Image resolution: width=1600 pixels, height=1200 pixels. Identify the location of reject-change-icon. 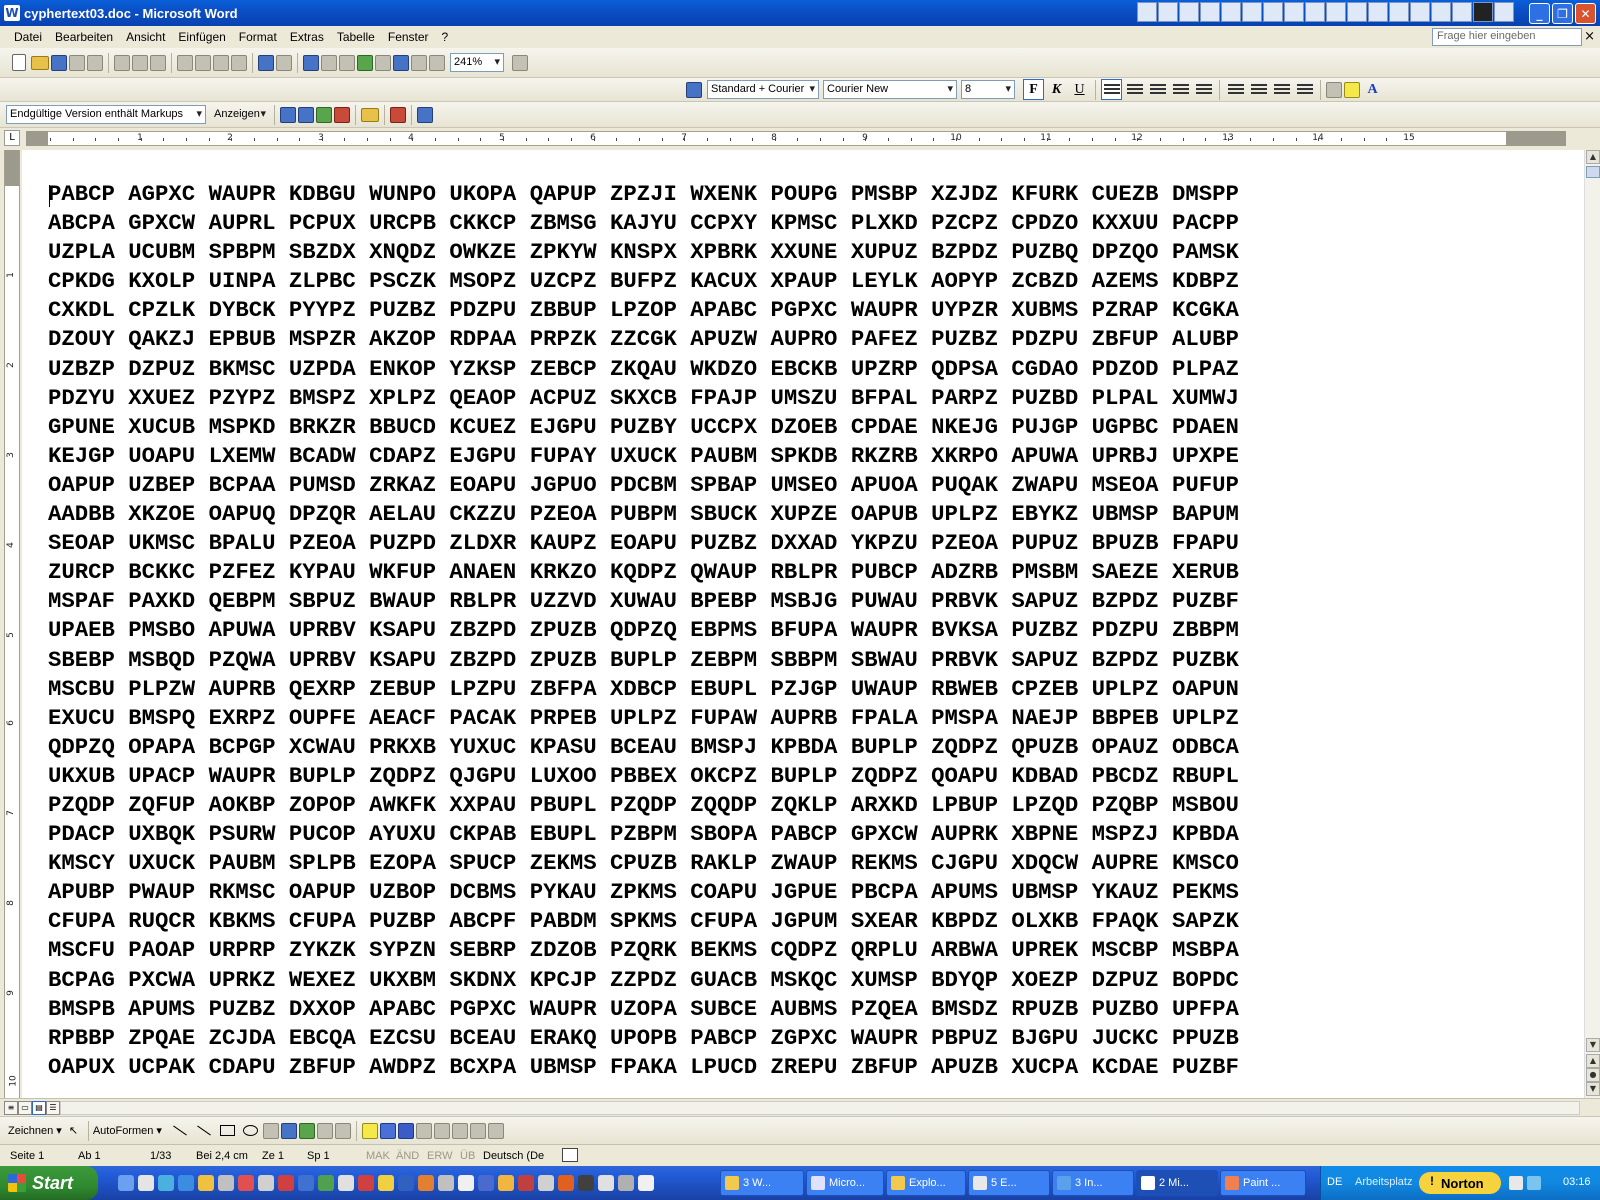
(342, 114).